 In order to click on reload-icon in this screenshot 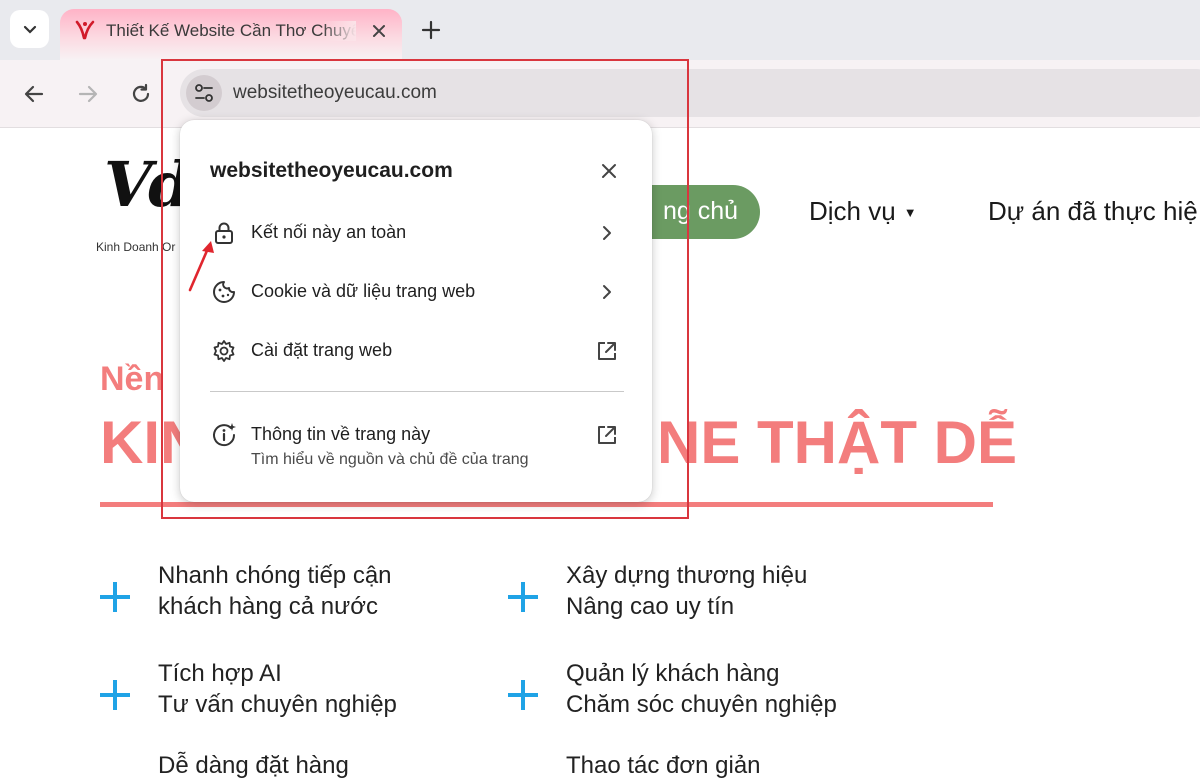, I will do `click(141, 94)`.